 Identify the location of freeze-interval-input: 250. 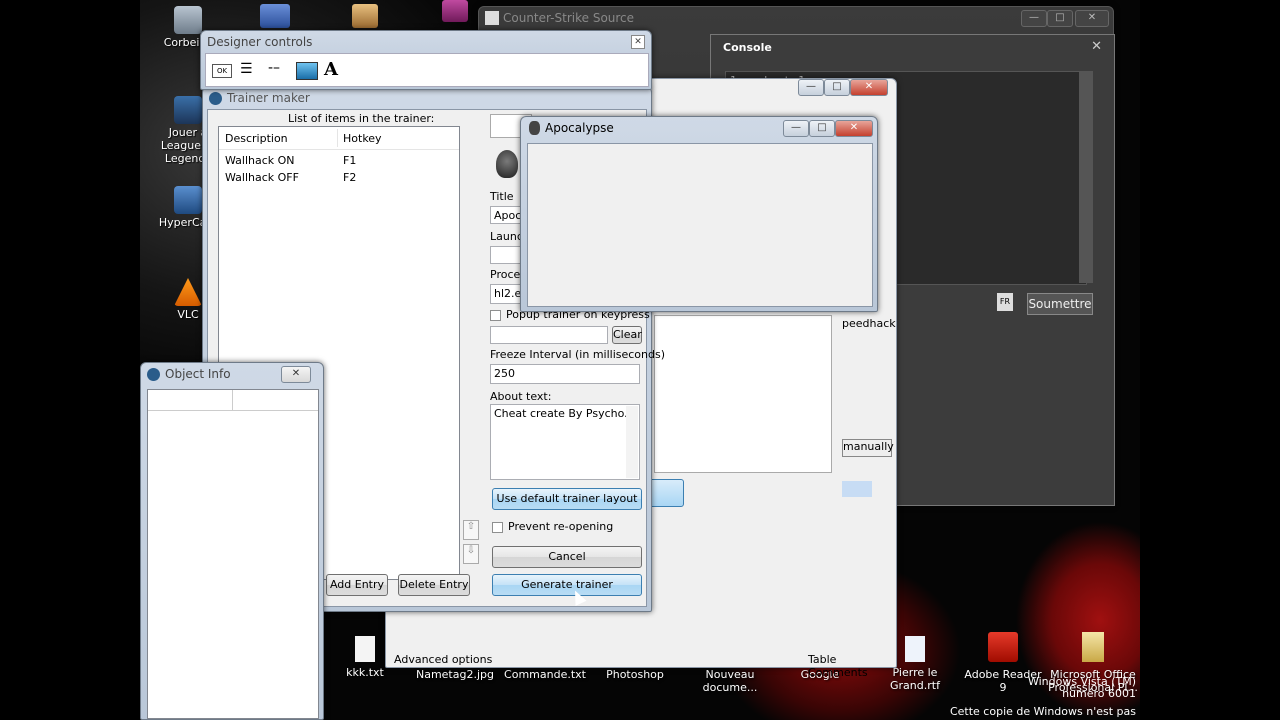
(565, 374).